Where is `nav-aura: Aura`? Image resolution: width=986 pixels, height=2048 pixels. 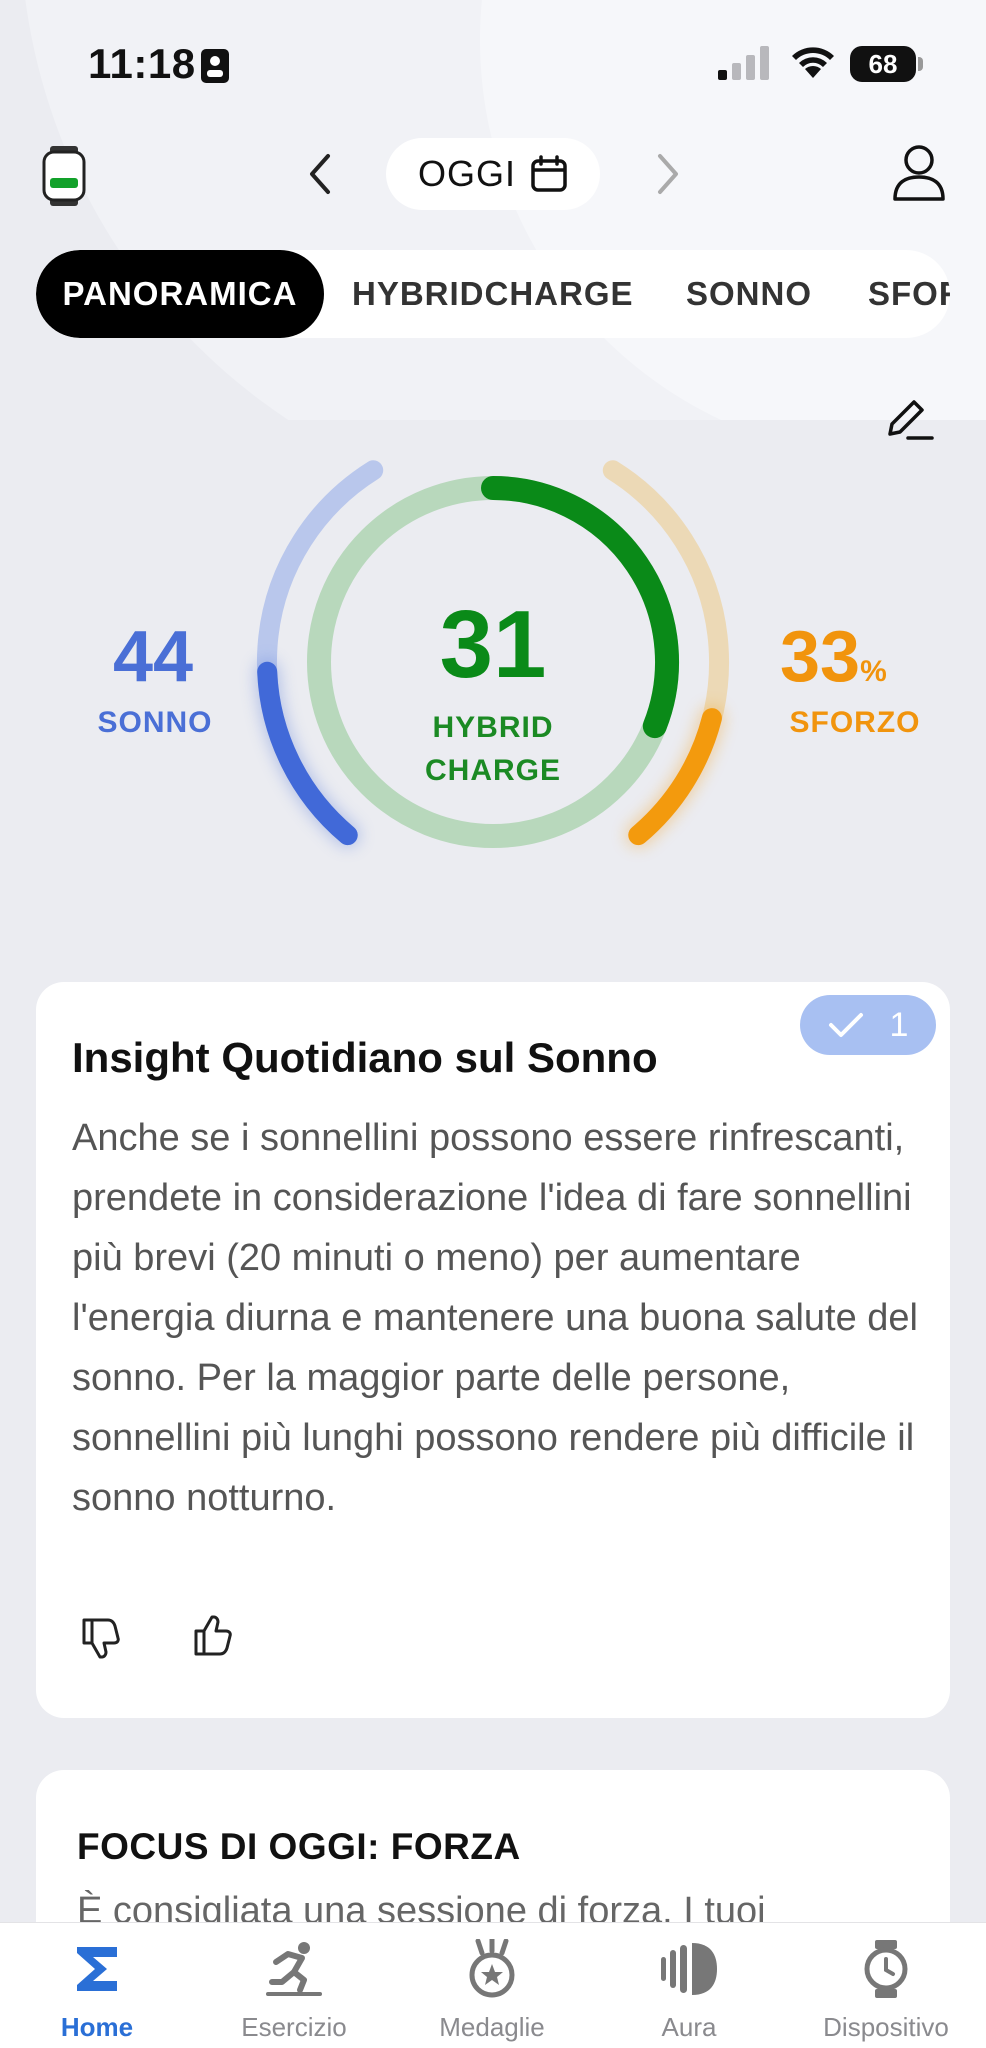 nav-aura: Aura is located at coordinates (689, 1989).